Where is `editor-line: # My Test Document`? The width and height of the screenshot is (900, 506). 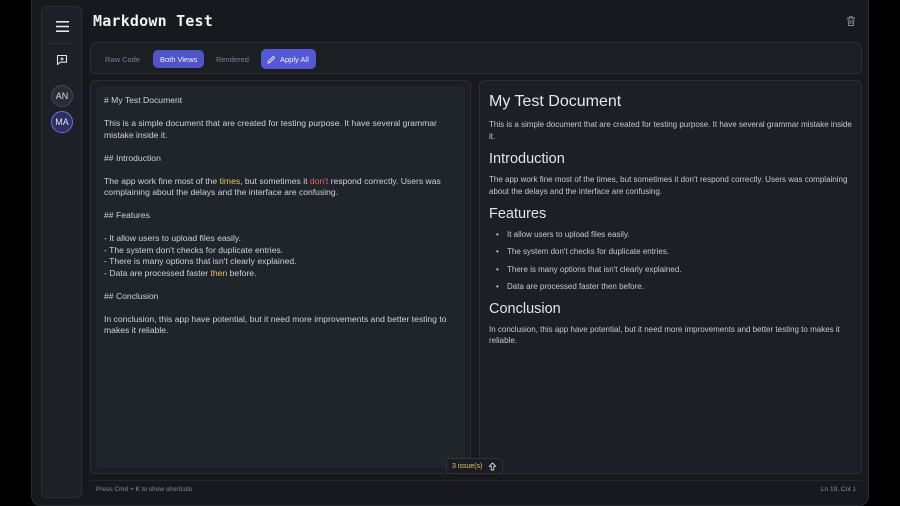 editor-line: # My Test Document is located at coordinates (143, 100).